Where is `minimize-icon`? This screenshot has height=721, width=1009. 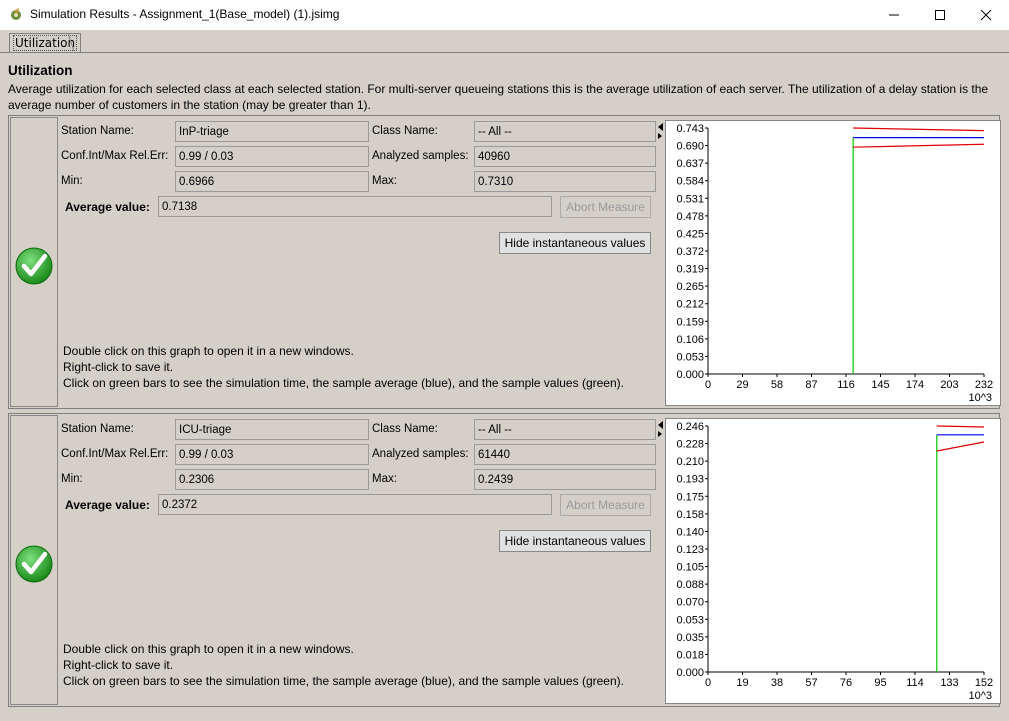 minimize-icon is located at coordinates (894, 15).